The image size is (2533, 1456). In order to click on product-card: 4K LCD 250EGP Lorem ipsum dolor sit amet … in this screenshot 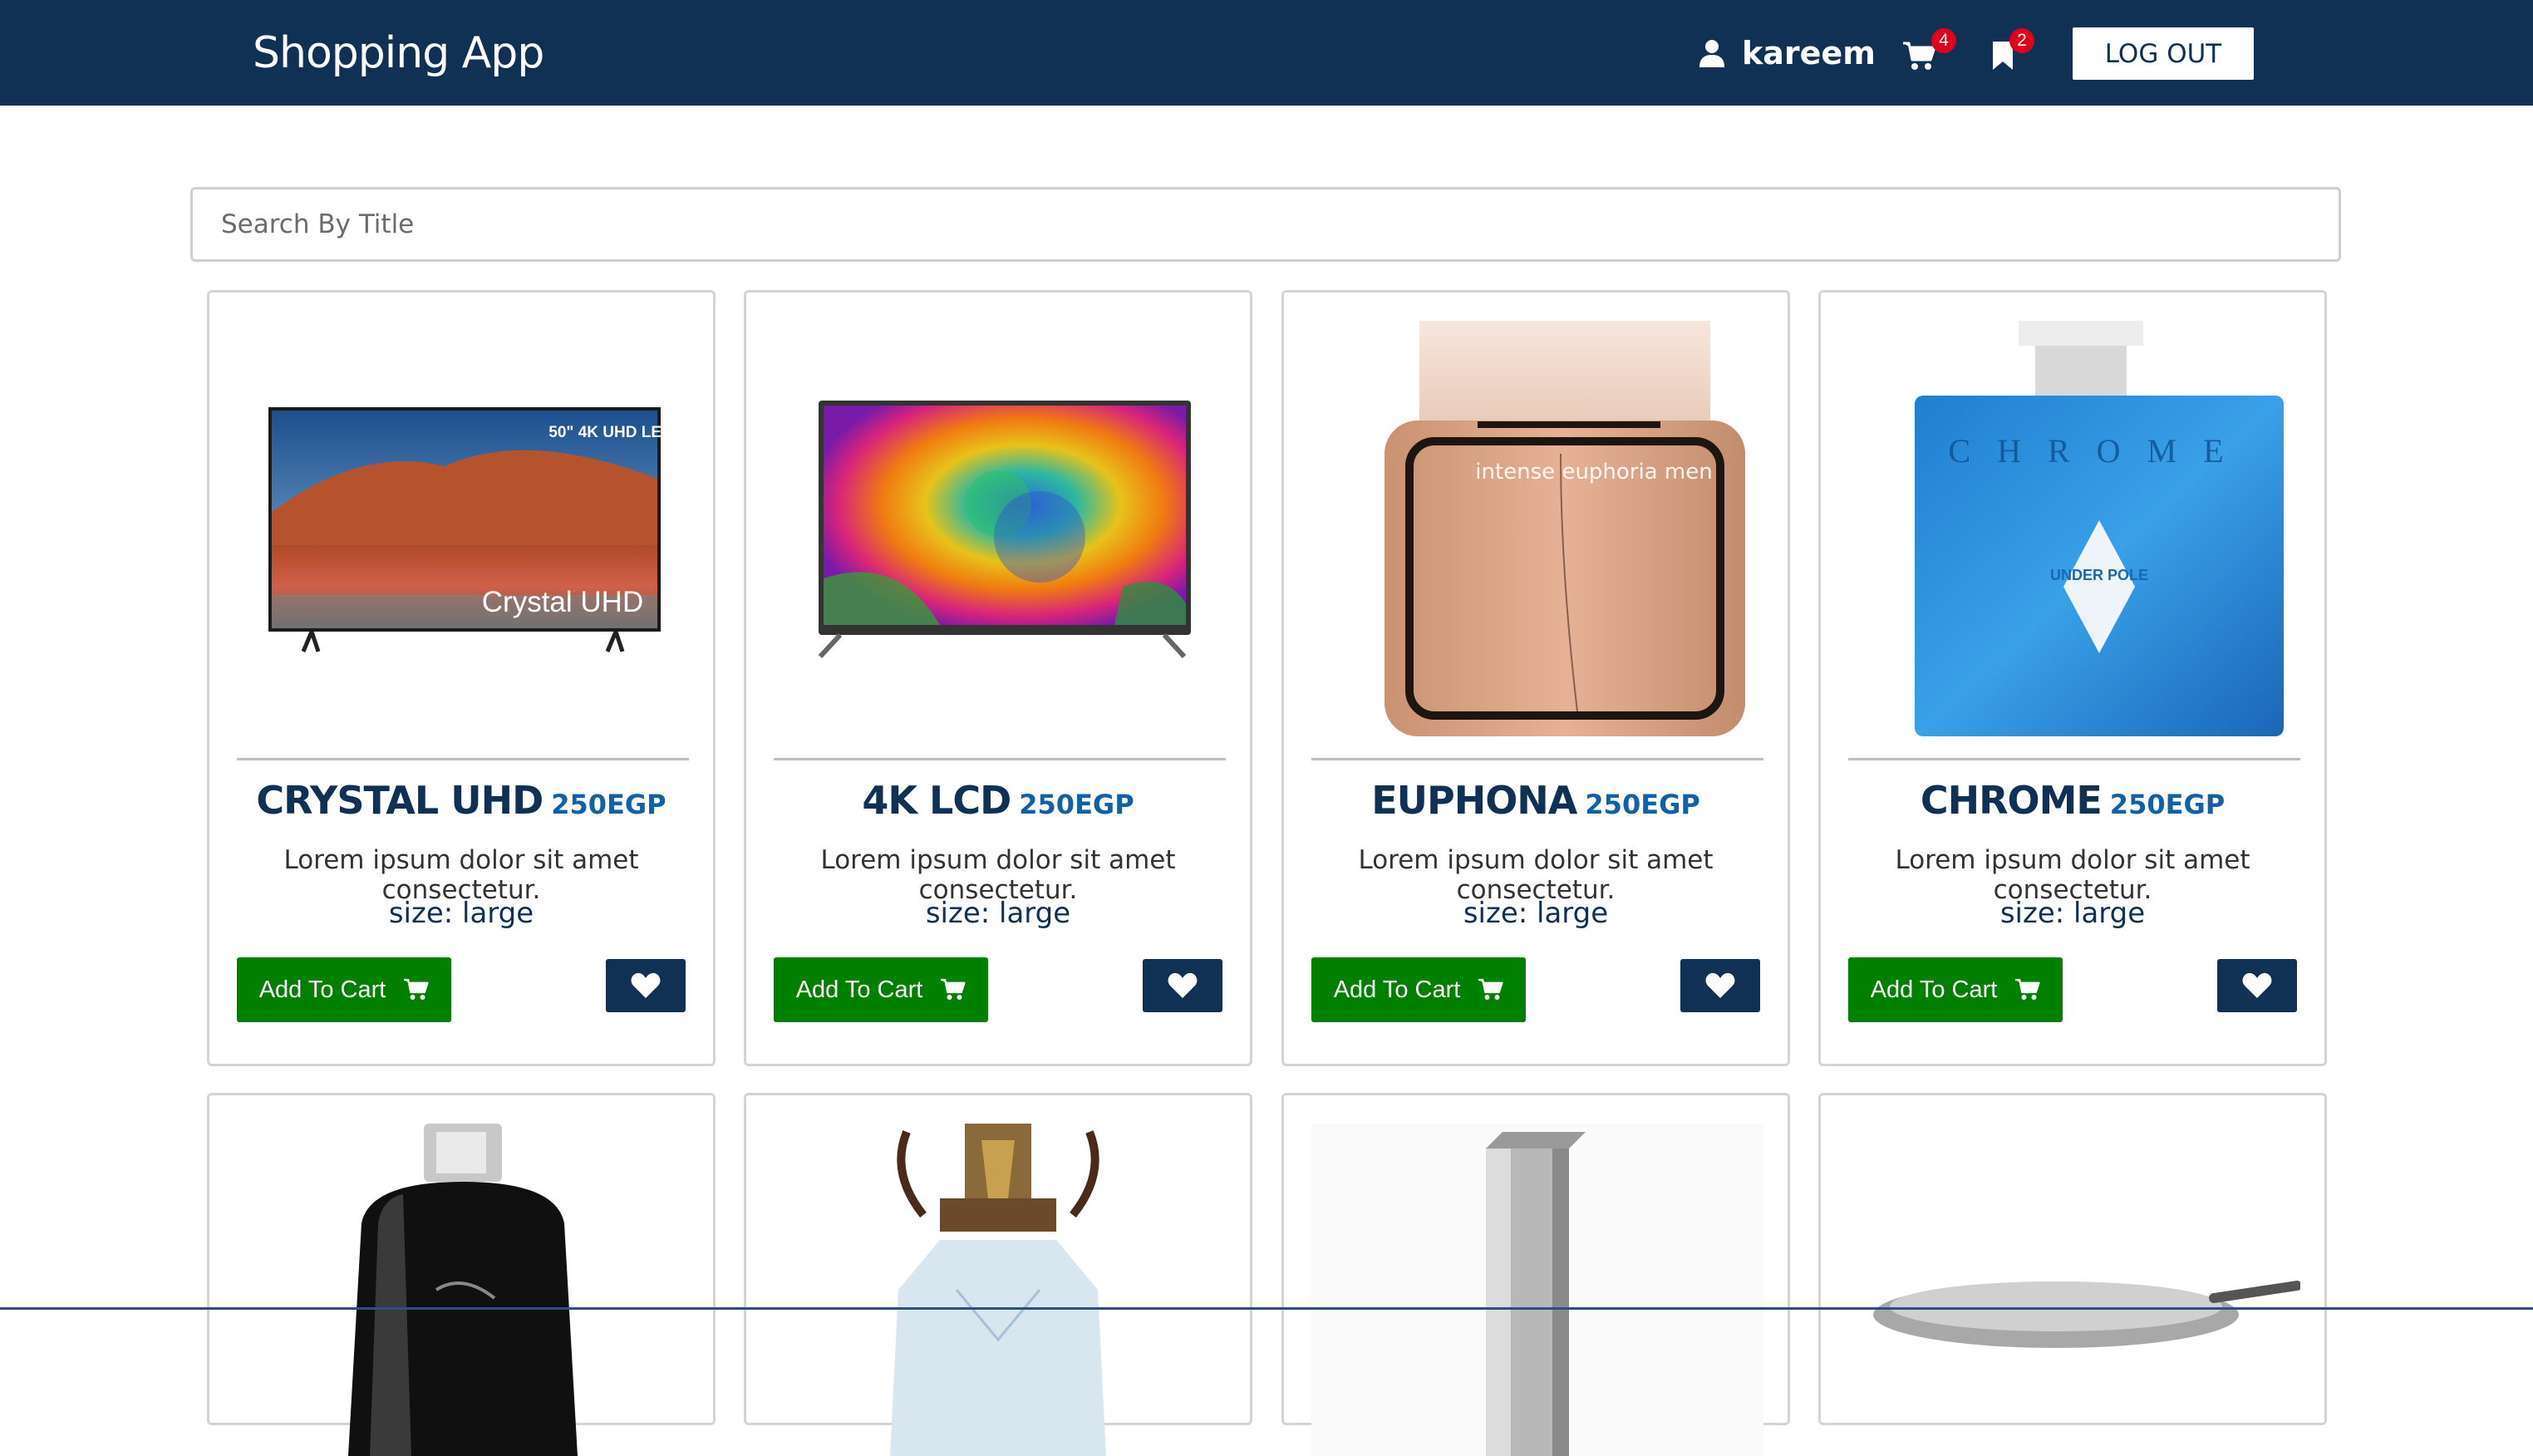, I will do `click(998, 678)`.